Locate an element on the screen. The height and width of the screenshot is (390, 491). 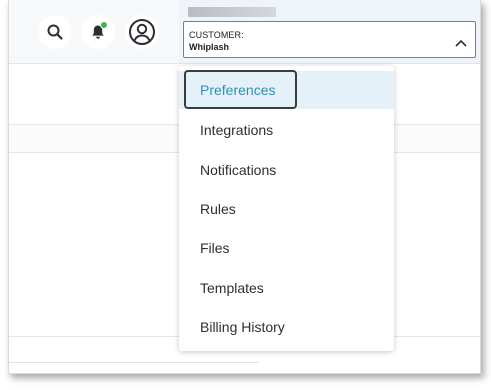
redacted-text is located at coordinates (232, 12).